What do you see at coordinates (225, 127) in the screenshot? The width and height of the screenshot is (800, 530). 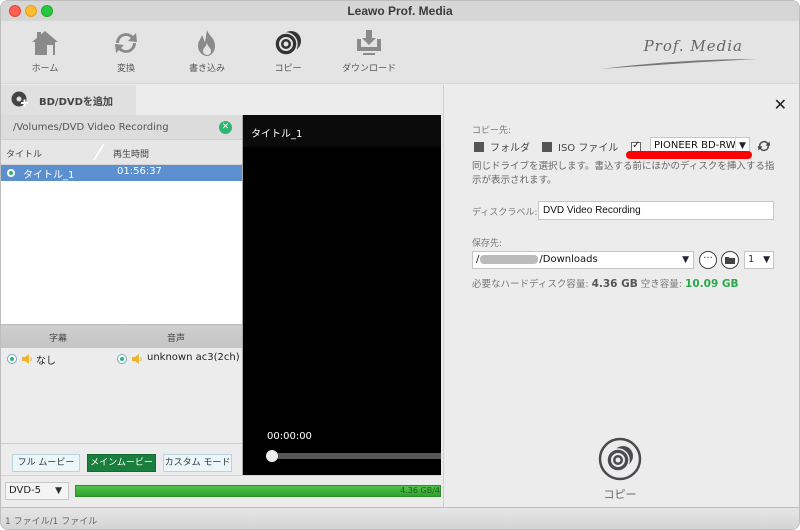 I see `remove-source-icon: ✕` at bounding box center [225, 127].